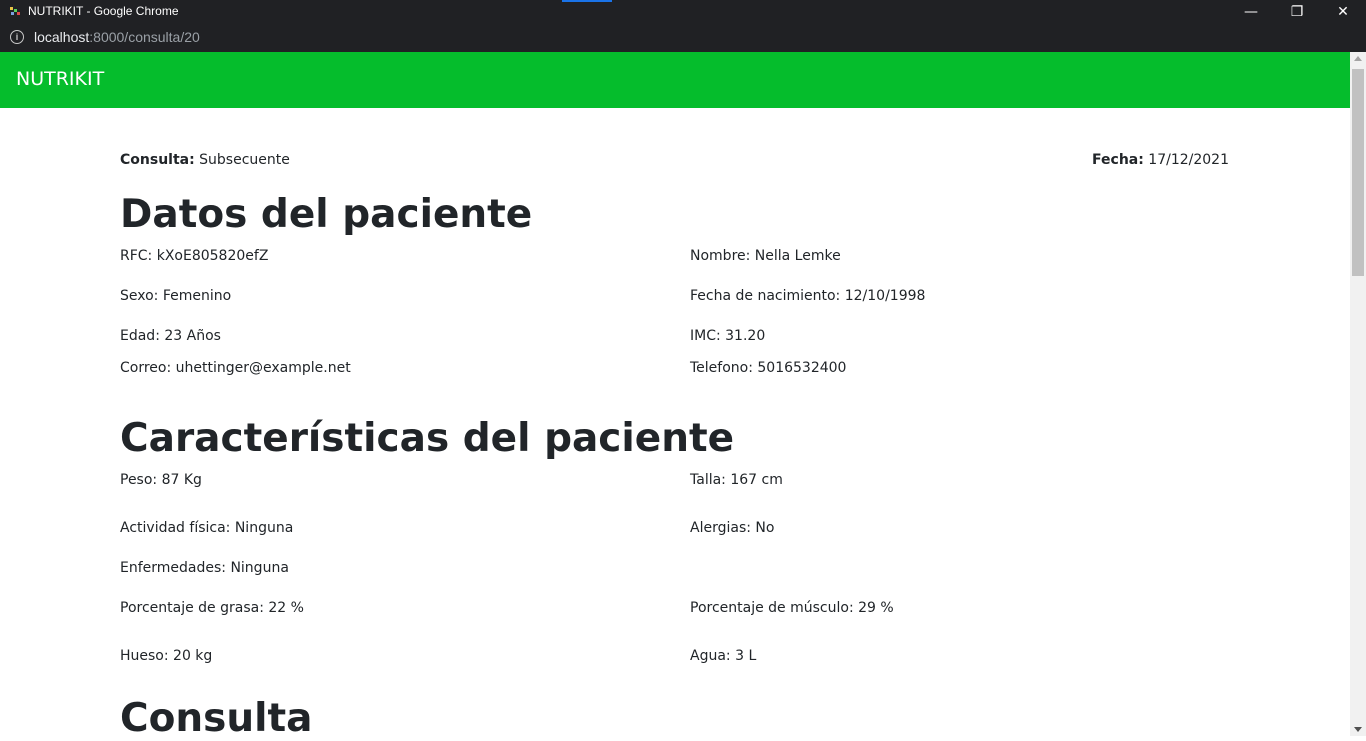  Describe the element at coordinates (176, 296) in the screenshot. I see `patient-sex: Sexo: Femenino` at that location.